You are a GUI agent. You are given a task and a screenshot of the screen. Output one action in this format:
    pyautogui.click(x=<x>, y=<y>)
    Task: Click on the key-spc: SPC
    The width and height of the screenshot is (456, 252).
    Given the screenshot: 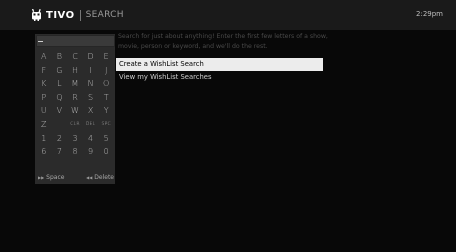 What is the action you would take?
    pyautogui.click(x=106, y=125)
    